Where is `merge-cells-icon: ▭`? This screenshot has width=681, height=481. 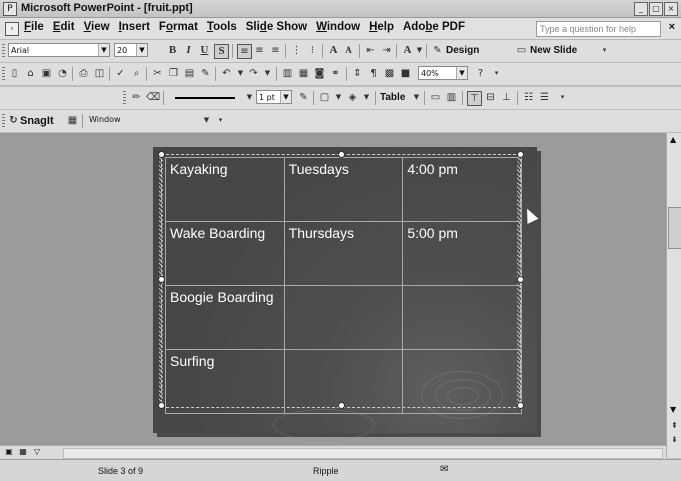 merge-cells-icon: ▭ is located at coordinates (435, 97).